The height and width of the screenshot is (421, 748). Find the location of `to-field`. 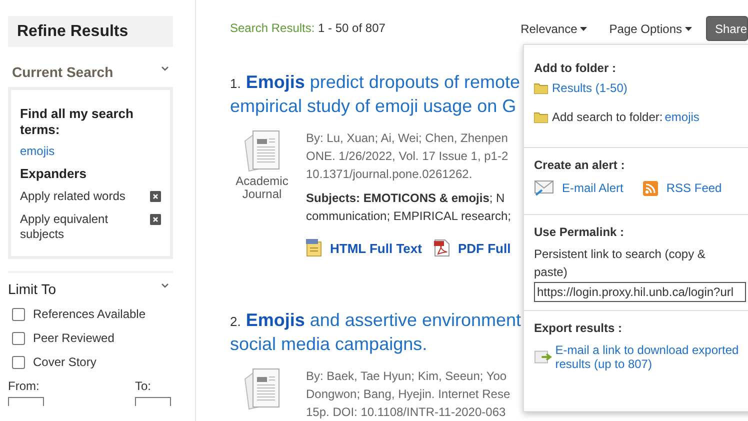

to-field is located at coordinates (153, 401).